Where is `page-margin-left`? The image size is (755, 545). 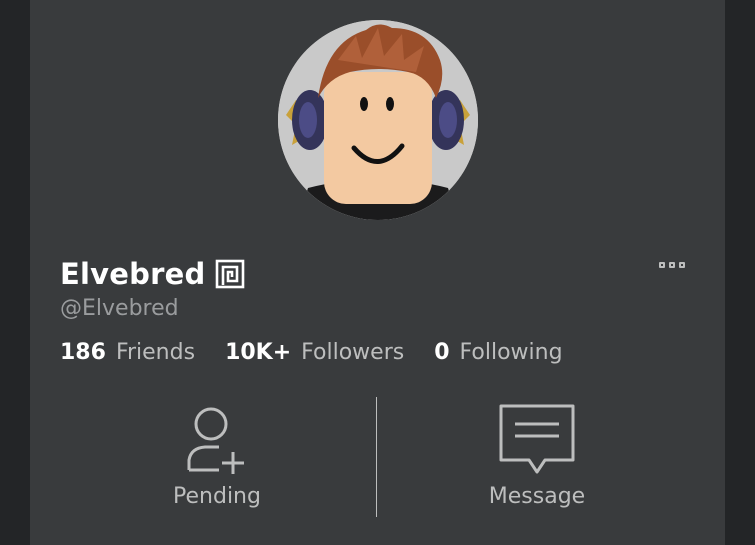 page-margin-left is located at coordinates (15, 272).